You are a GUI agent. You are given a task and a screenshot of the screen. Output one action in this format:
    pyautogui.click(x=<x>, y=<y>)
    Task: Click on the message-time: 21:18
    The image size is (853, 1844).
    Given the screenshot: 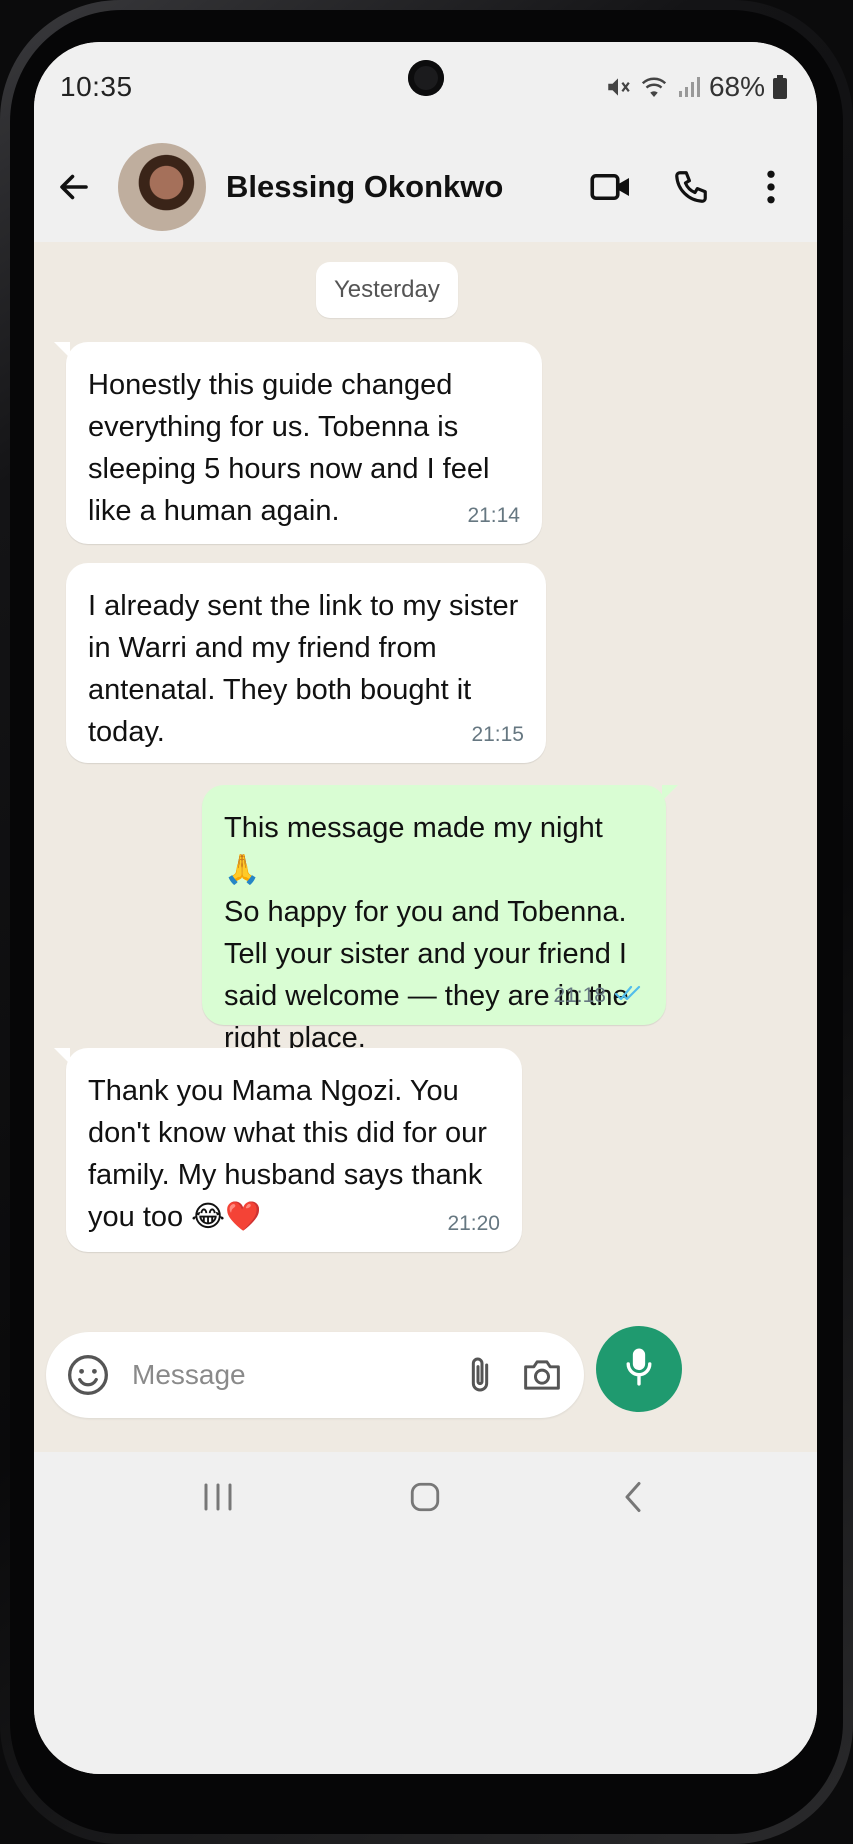 What is the action you would take?
    pyautogui.click(x=579, y=995)
    